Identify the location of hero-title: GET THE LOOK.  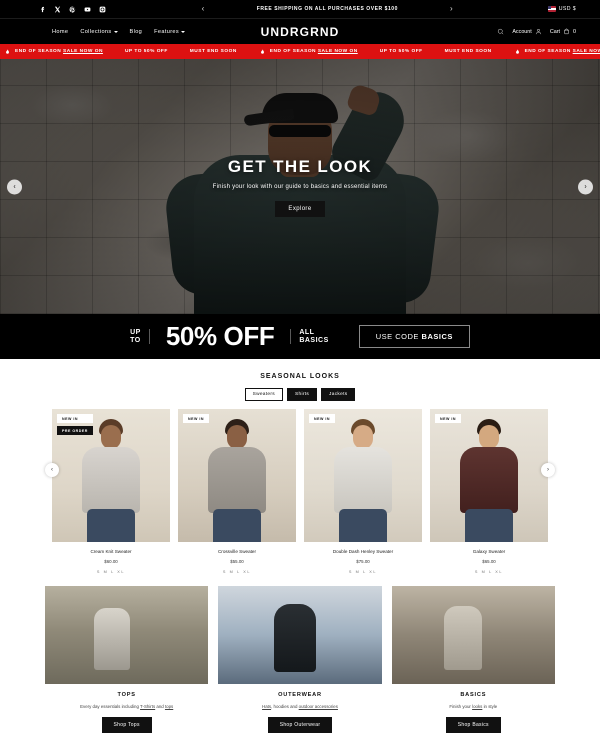
(300, 166).